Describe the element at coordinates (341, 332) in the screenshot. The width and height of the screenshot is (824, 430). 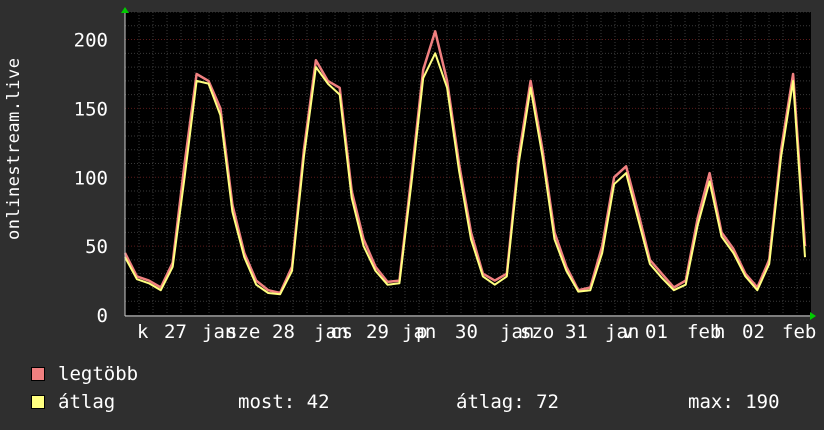
I see `x-tick-label: cs` at that location.